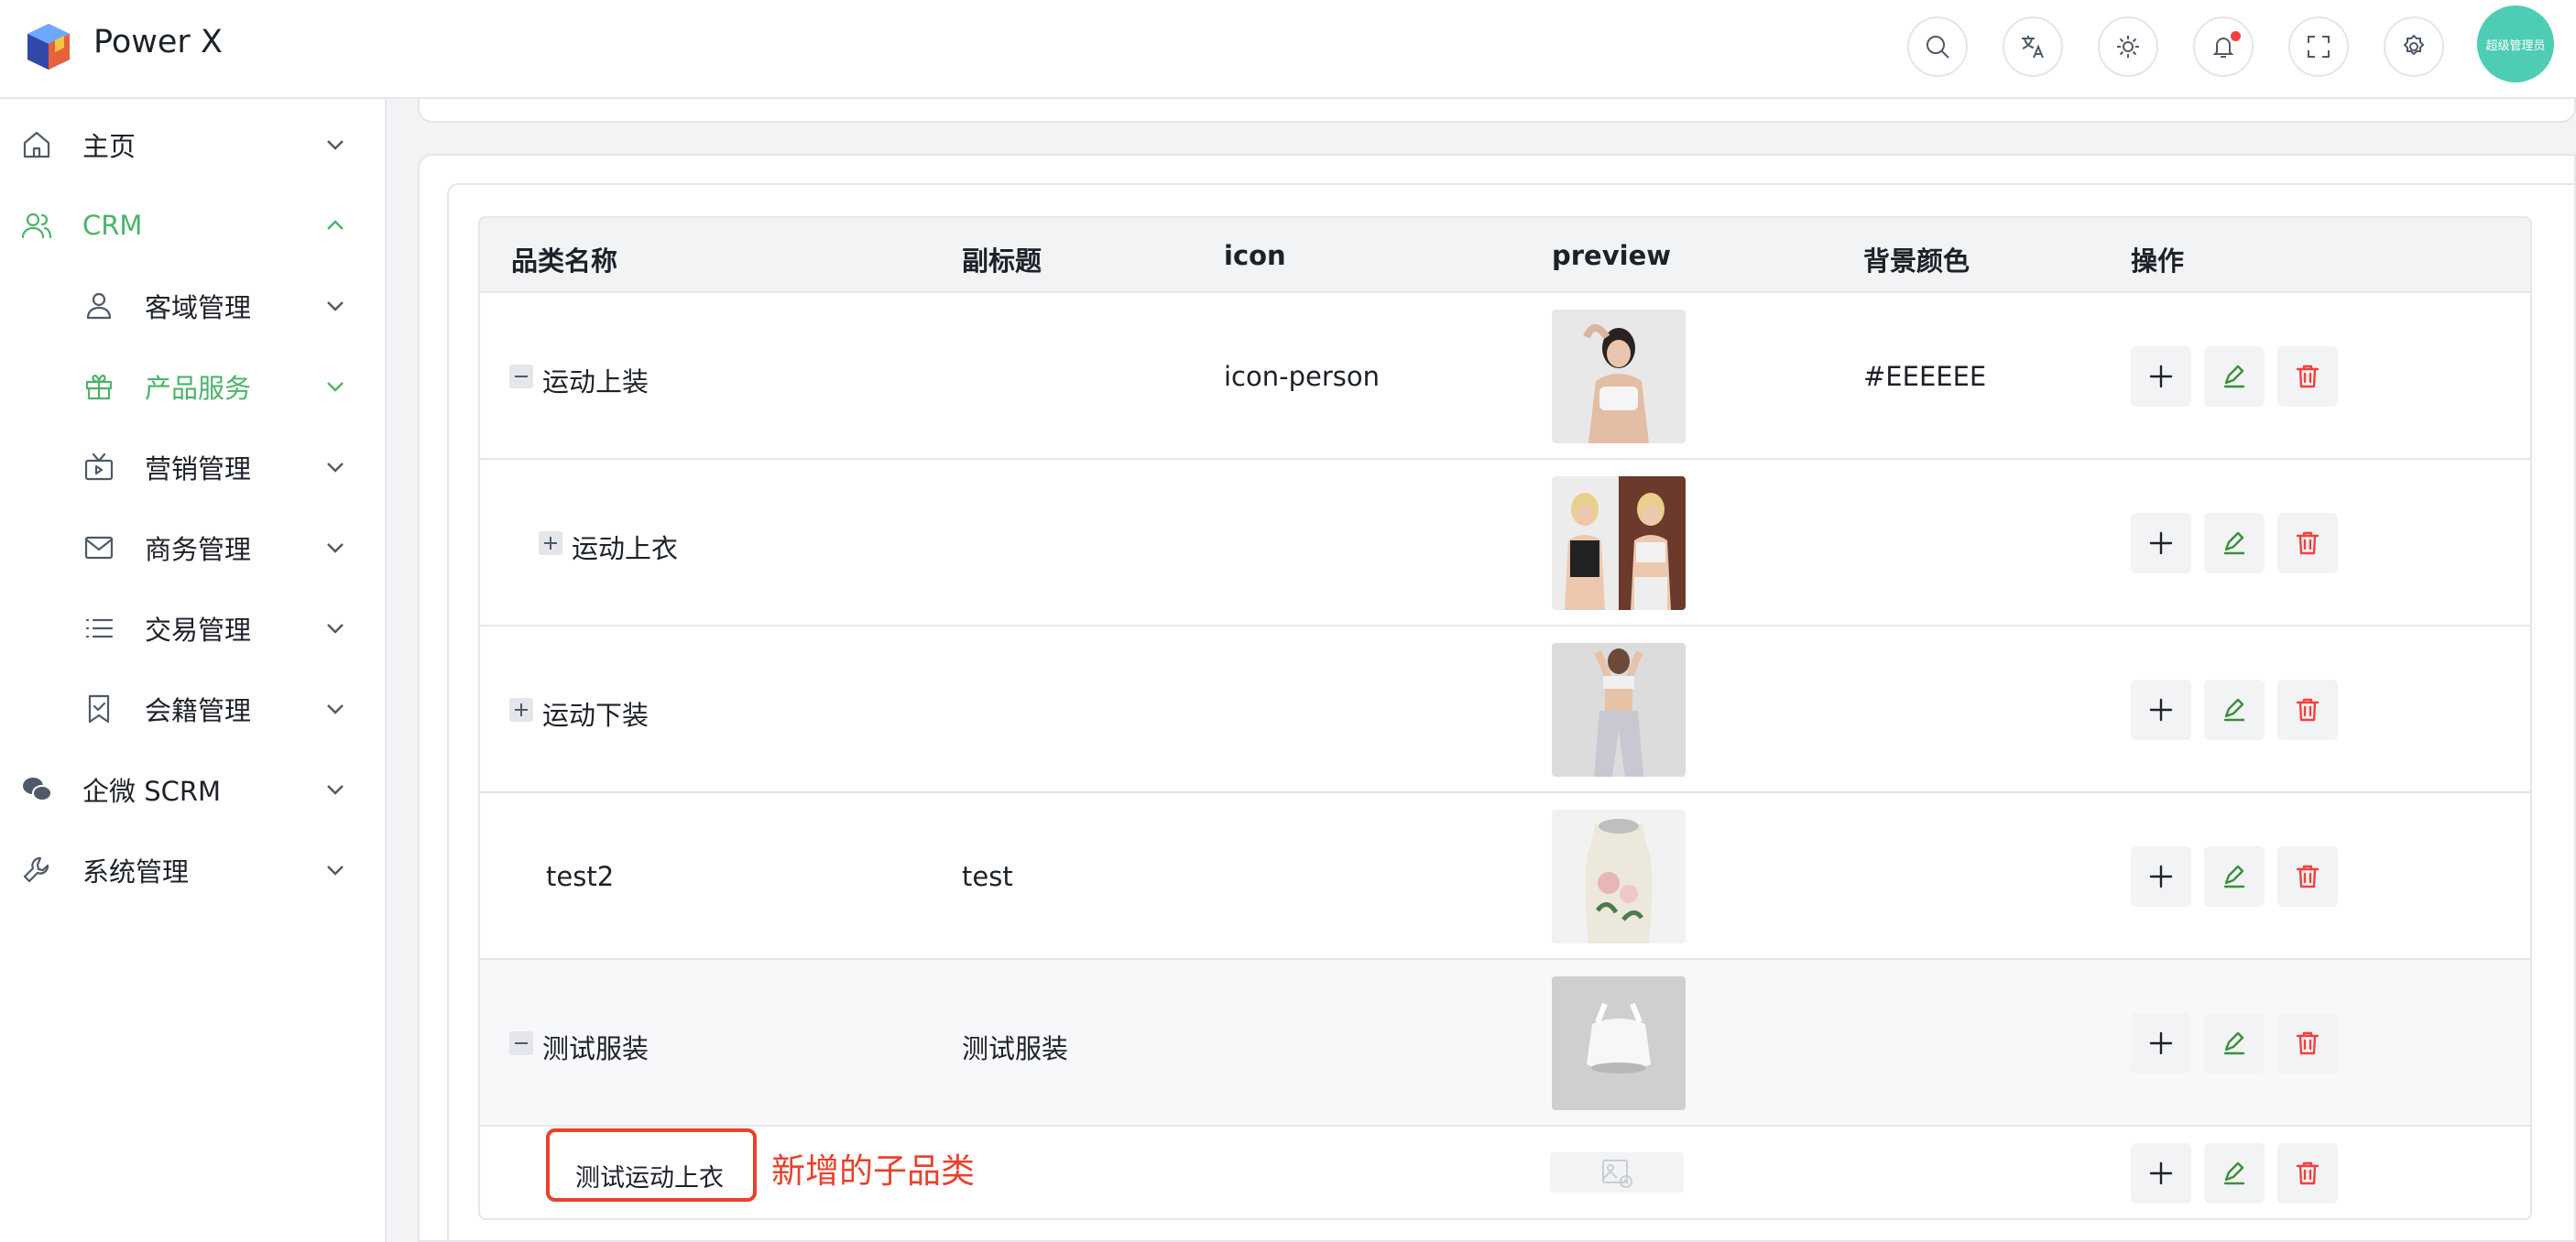  What do you see at coordinates (99, 628) in the screenshot?
I see `list-icon` at bounding box center [99, 628].